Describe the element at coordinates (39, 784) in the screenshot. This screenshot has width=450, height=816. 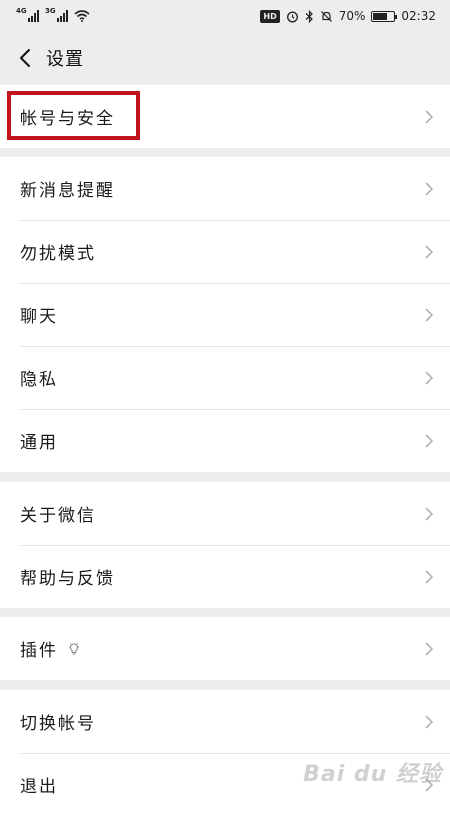
I see `settings-item-label: 退出` at that location.